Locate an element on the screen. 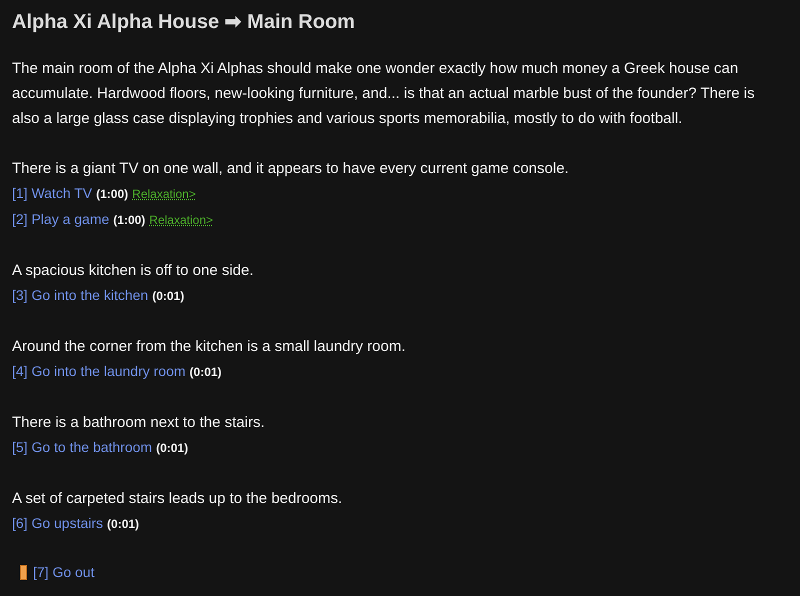 Image resolution: width=800 pixels, height=596 pixels. action-link: [5] Go to the bathroom is located at coordinates (82, 447).